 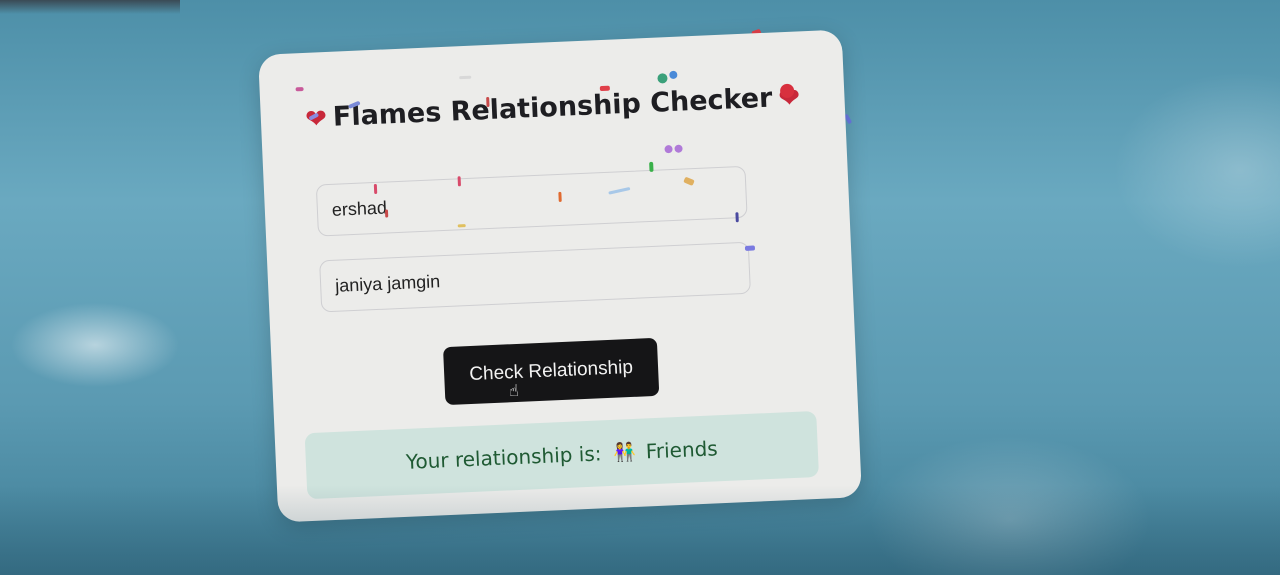 I want to click on result-label: Your relationship is:, so click(x=503, y=457).